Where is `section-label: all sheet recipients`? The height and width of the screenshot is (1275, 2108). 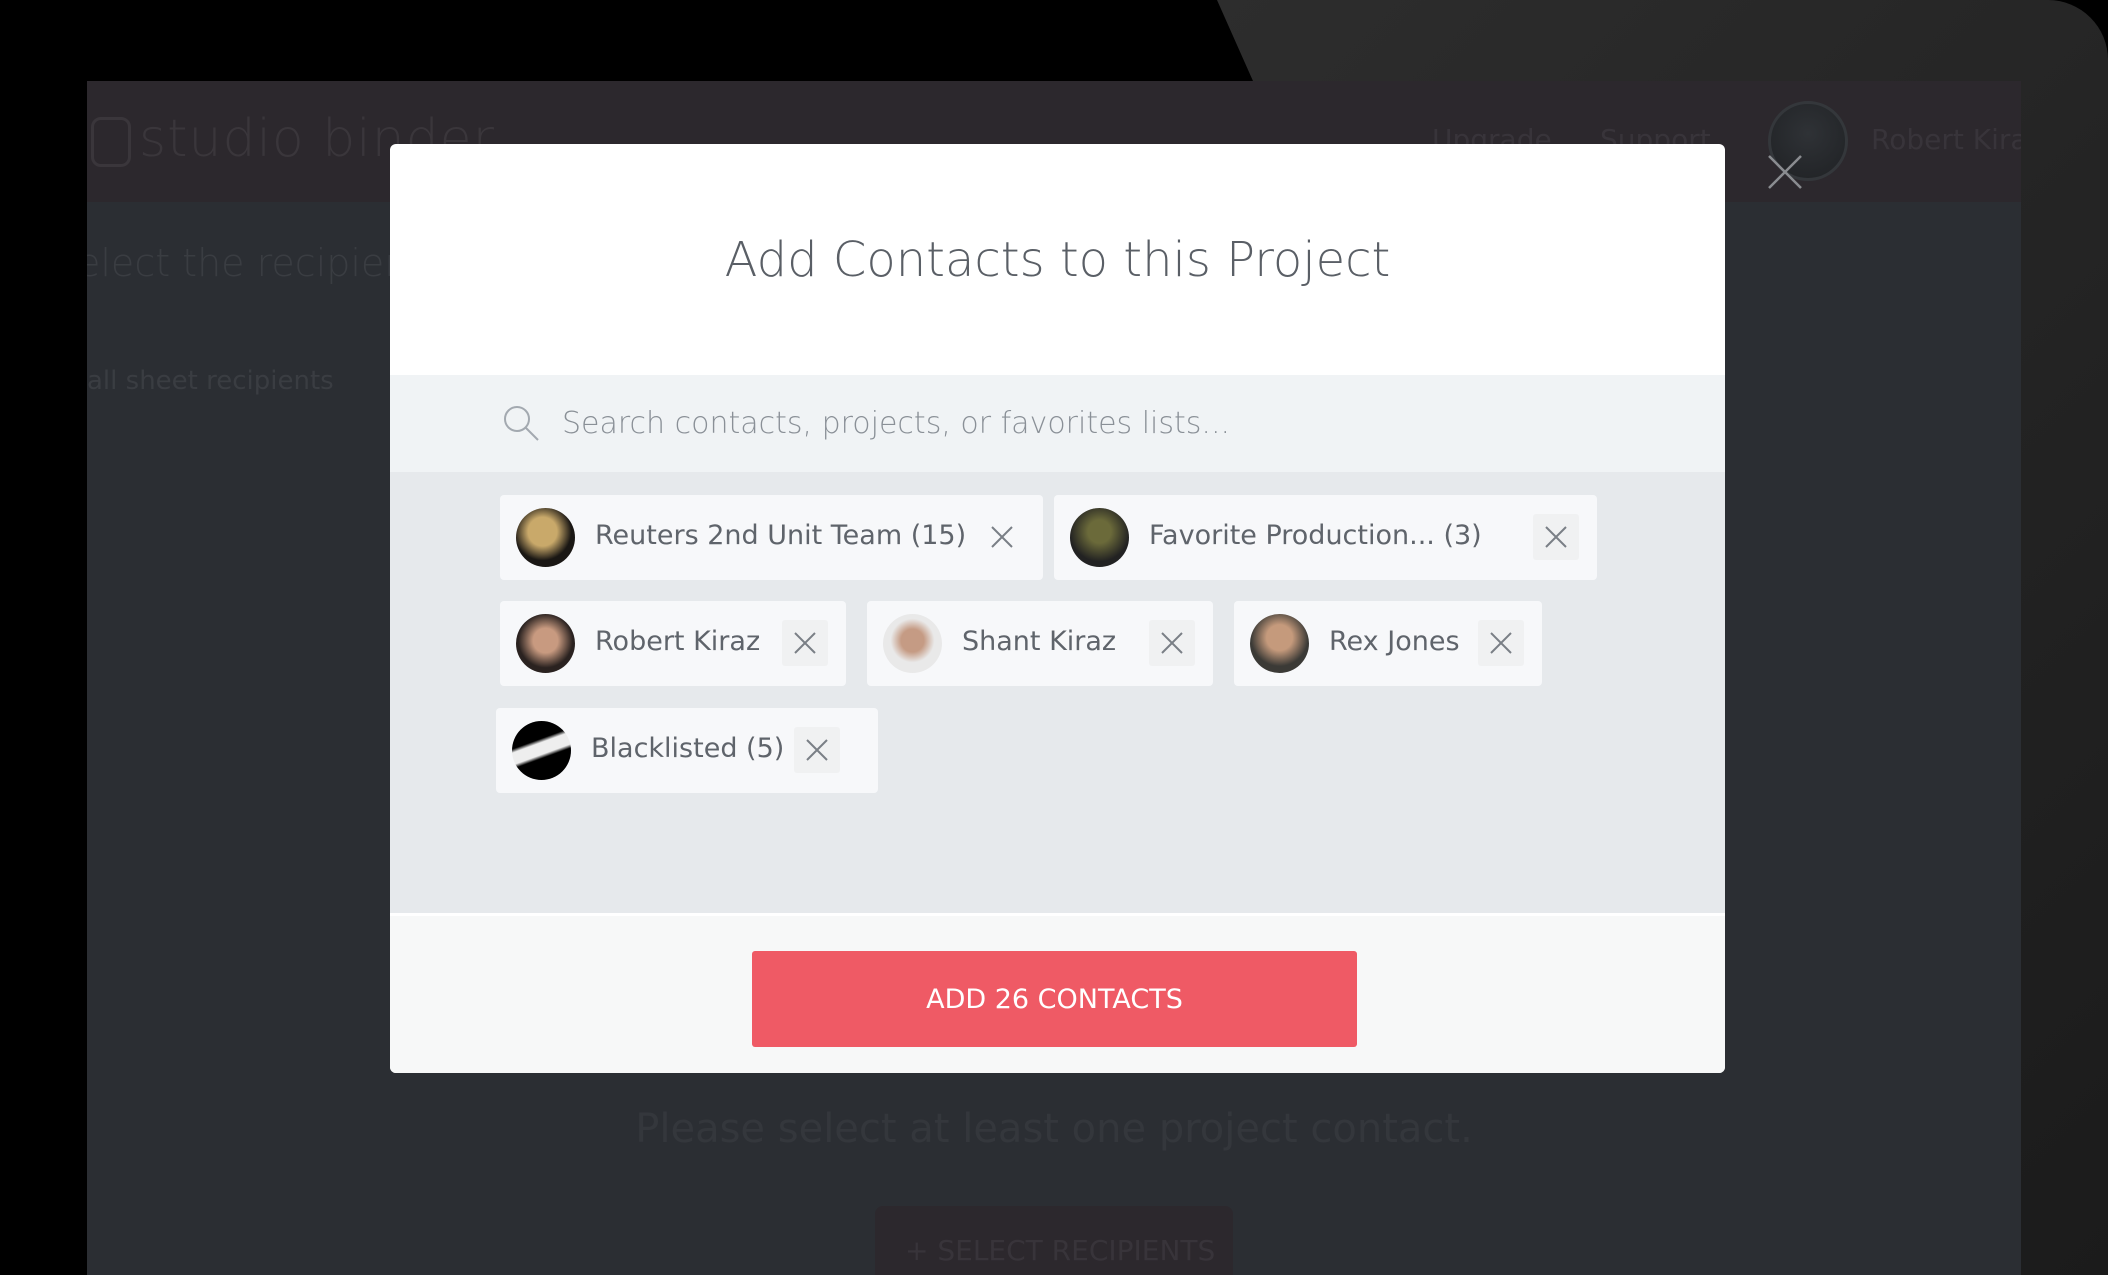
section-label: all sheet recipients is located at coordinates (210, 381).